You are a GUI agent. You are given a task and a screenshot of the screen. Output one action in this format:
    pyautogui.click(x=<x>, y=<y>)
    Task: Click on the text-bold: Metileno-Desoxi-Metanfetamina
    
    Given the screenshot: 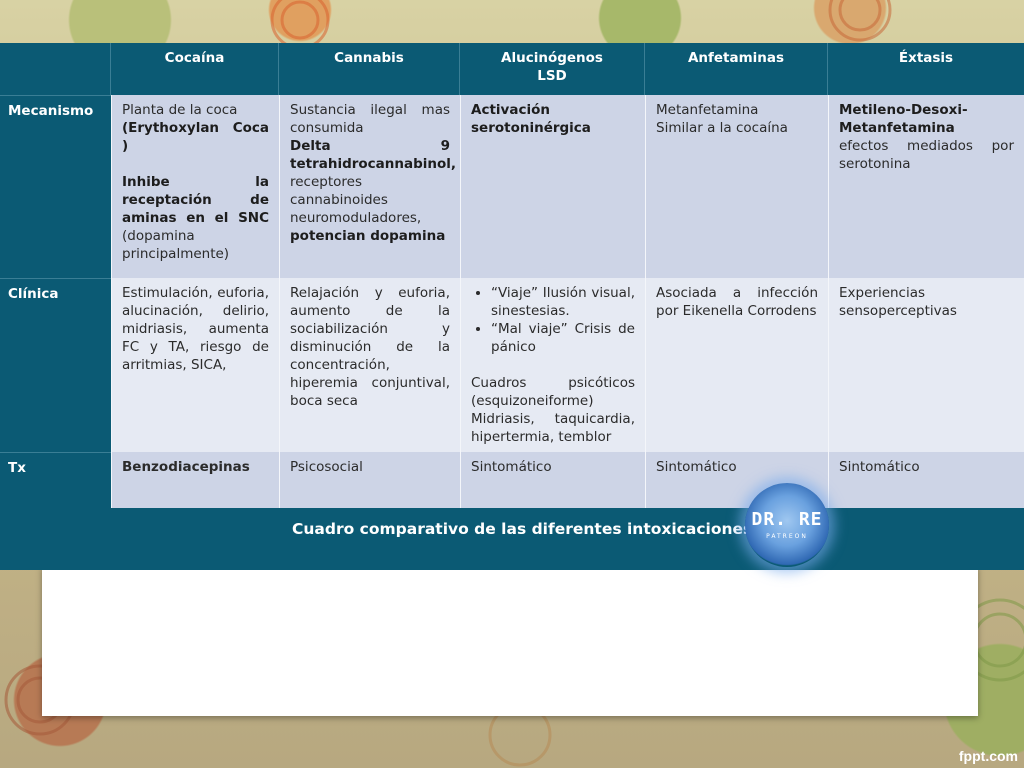 What is the action you would take?
    pyautogui.click(x=903, y=119)
    